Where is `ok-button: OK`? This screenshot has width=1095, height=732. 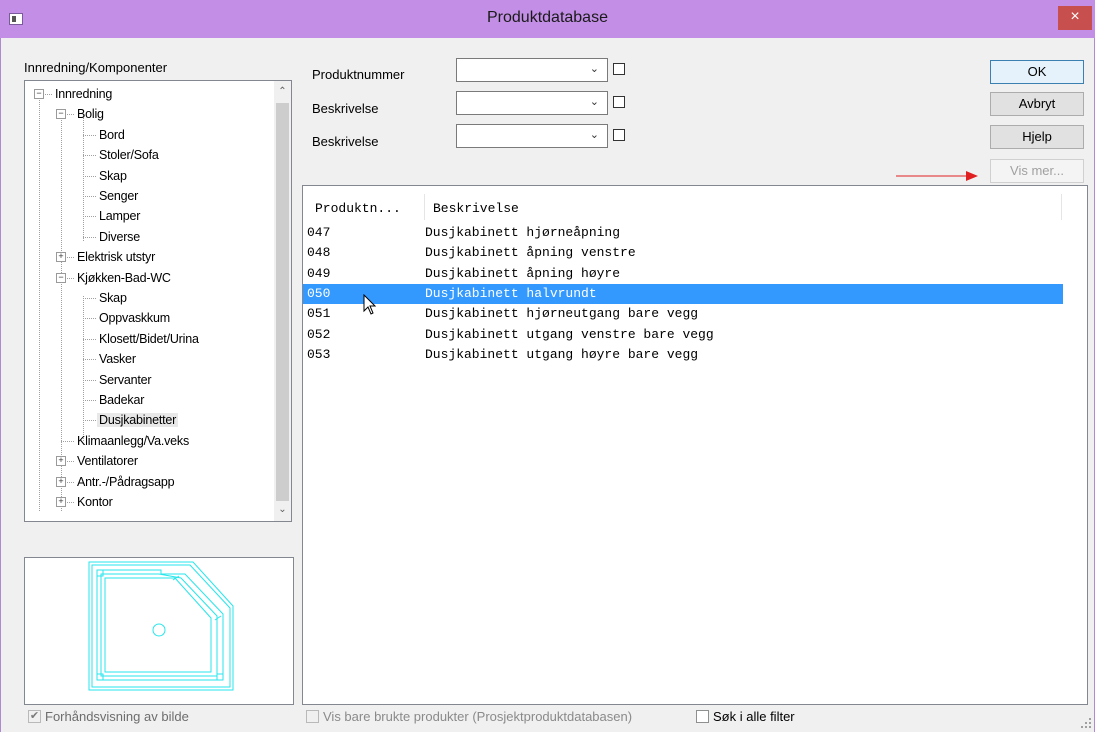 ok-button: OK is located at coordinates (1037, 72).